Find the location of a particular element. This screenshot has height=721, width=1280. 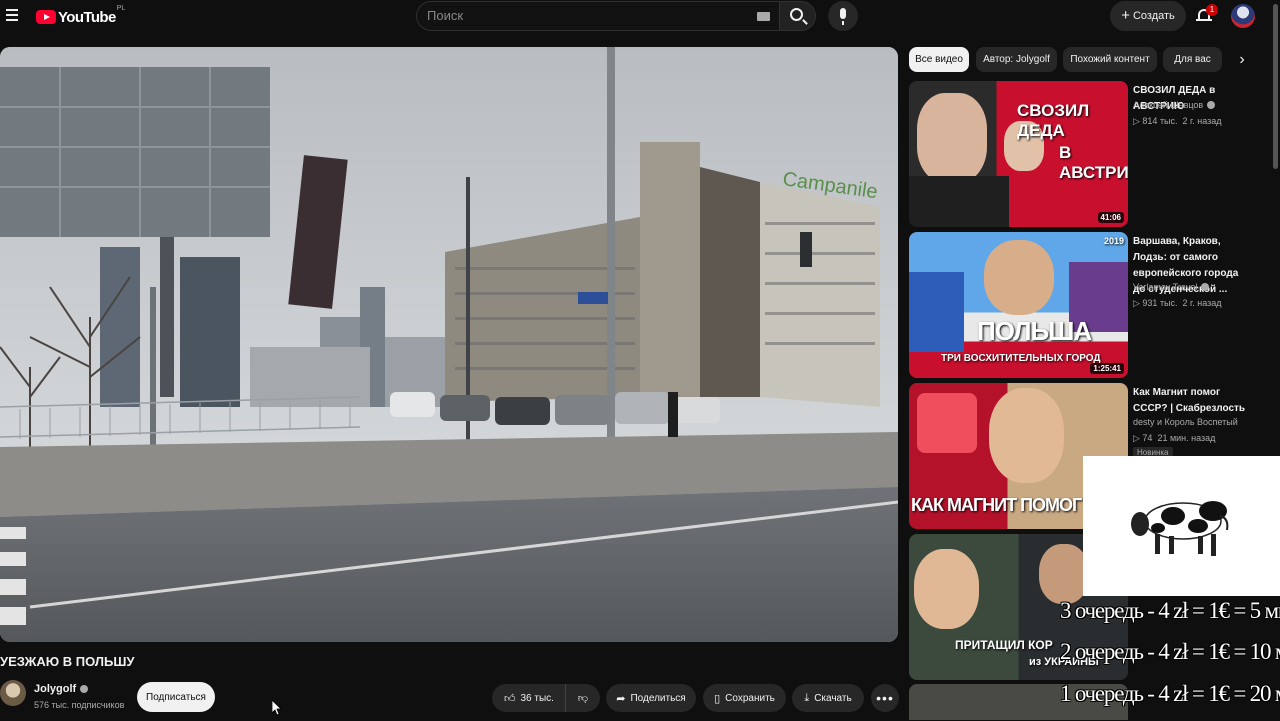

subscriber-count: 576 тыс. подписчиков is located at coordinates (79, 705).